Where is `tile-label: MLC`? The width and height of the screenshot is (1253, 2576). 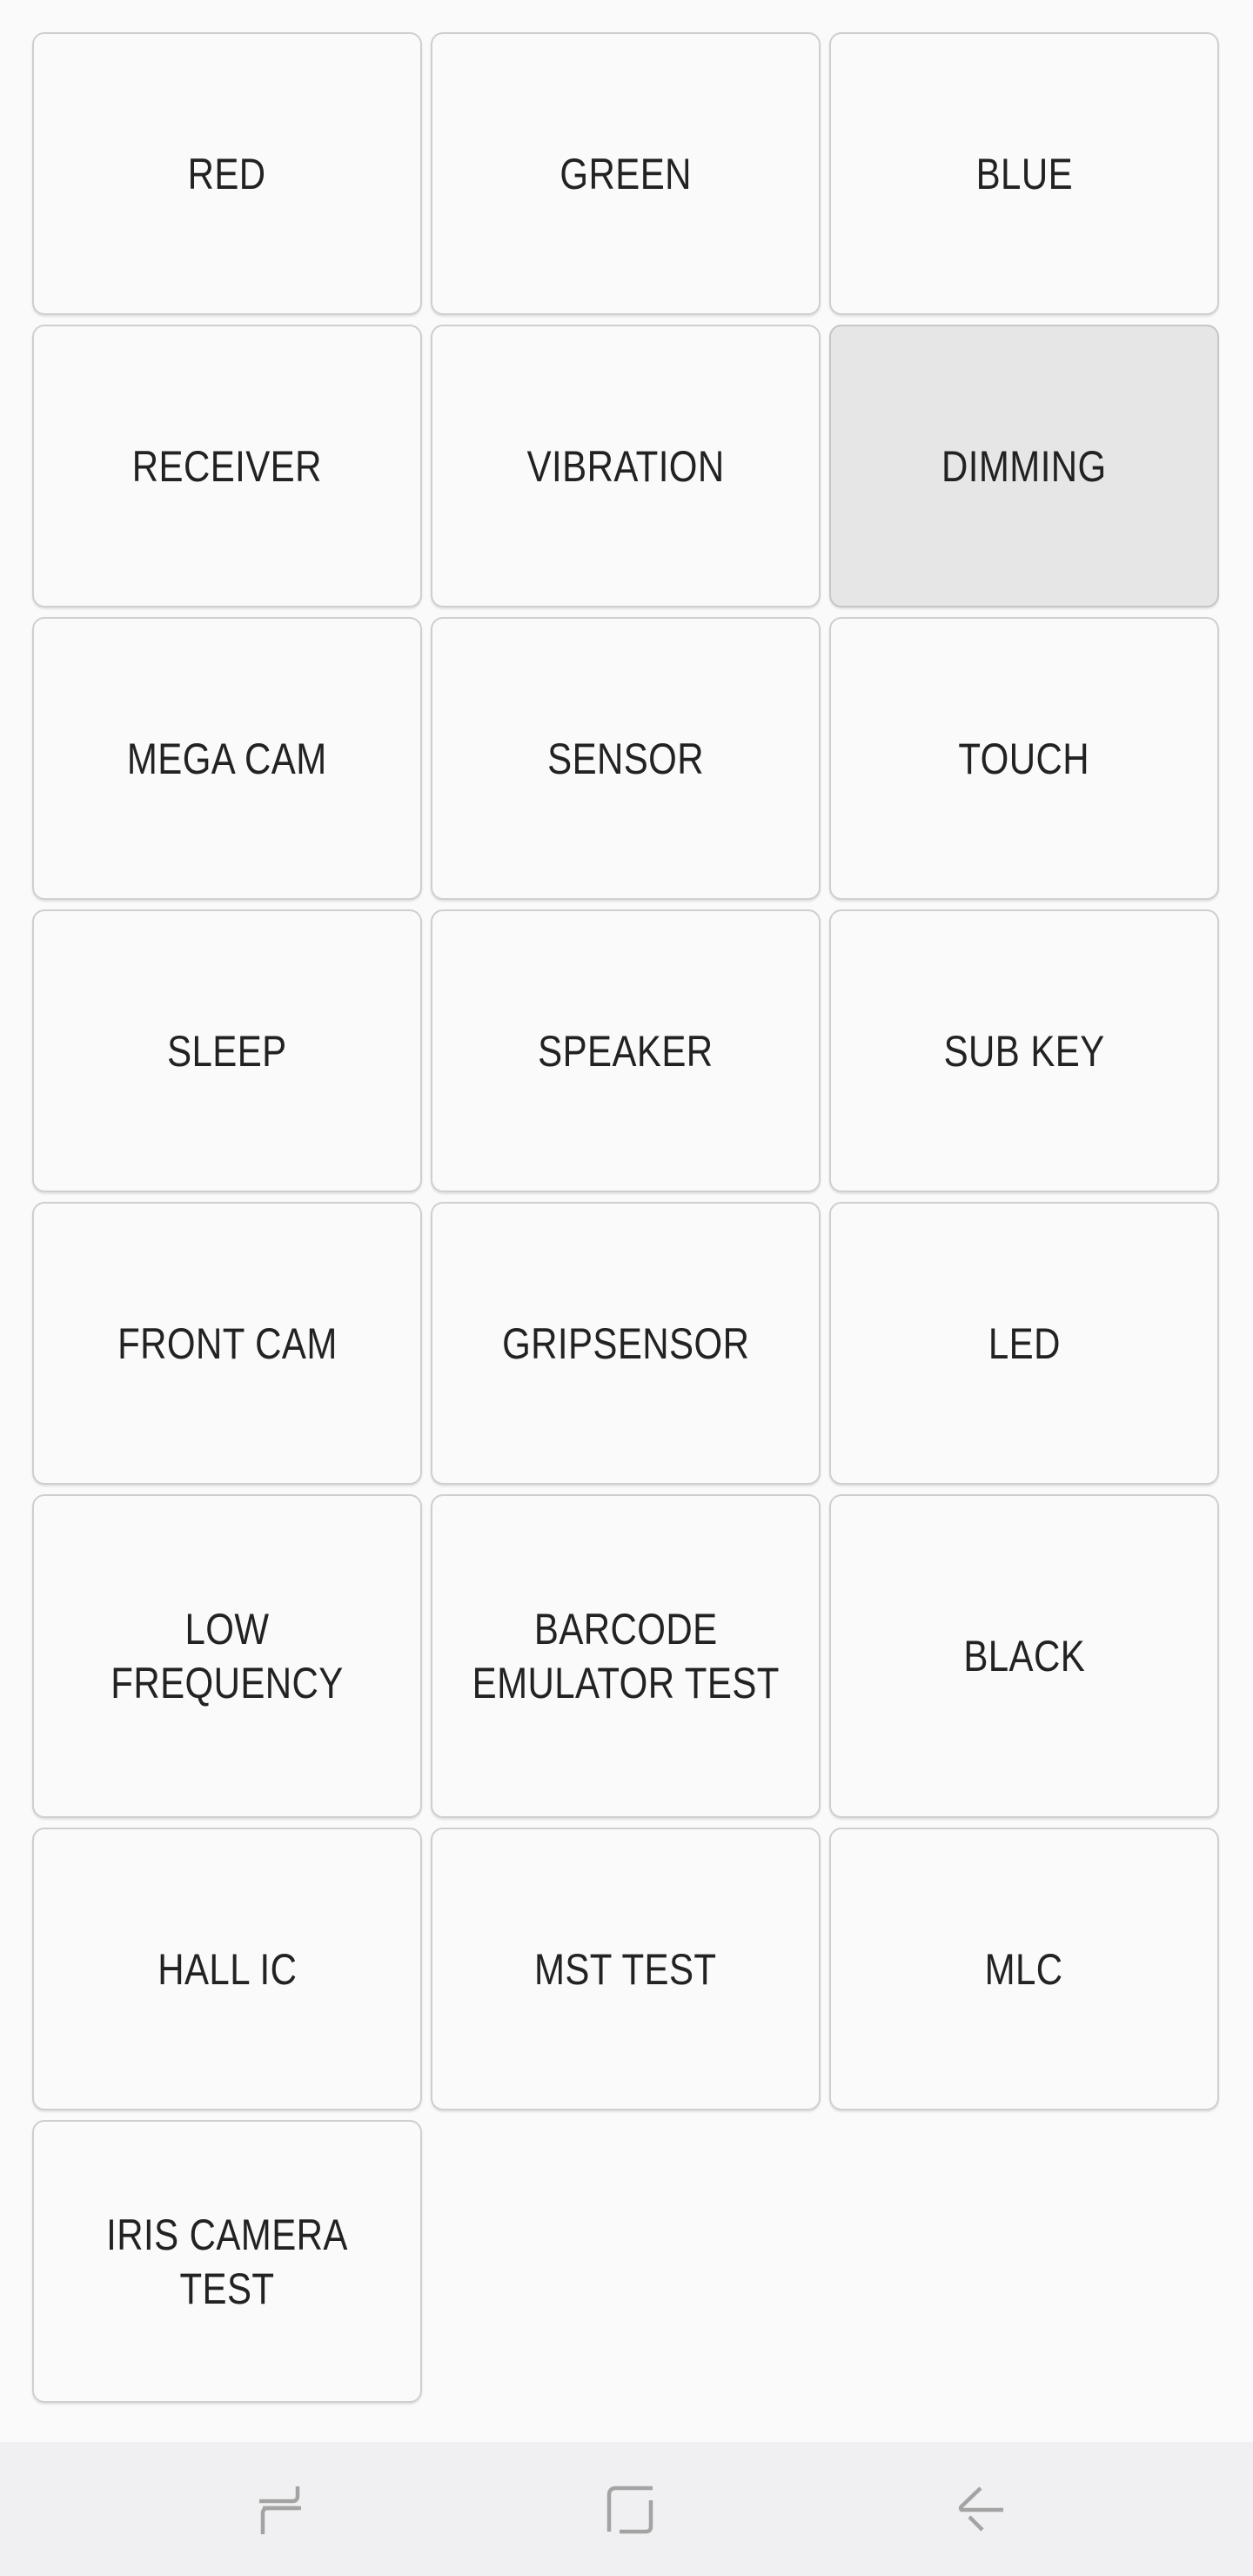
tile-label: MLC is located at coordinates (1024, 1969).